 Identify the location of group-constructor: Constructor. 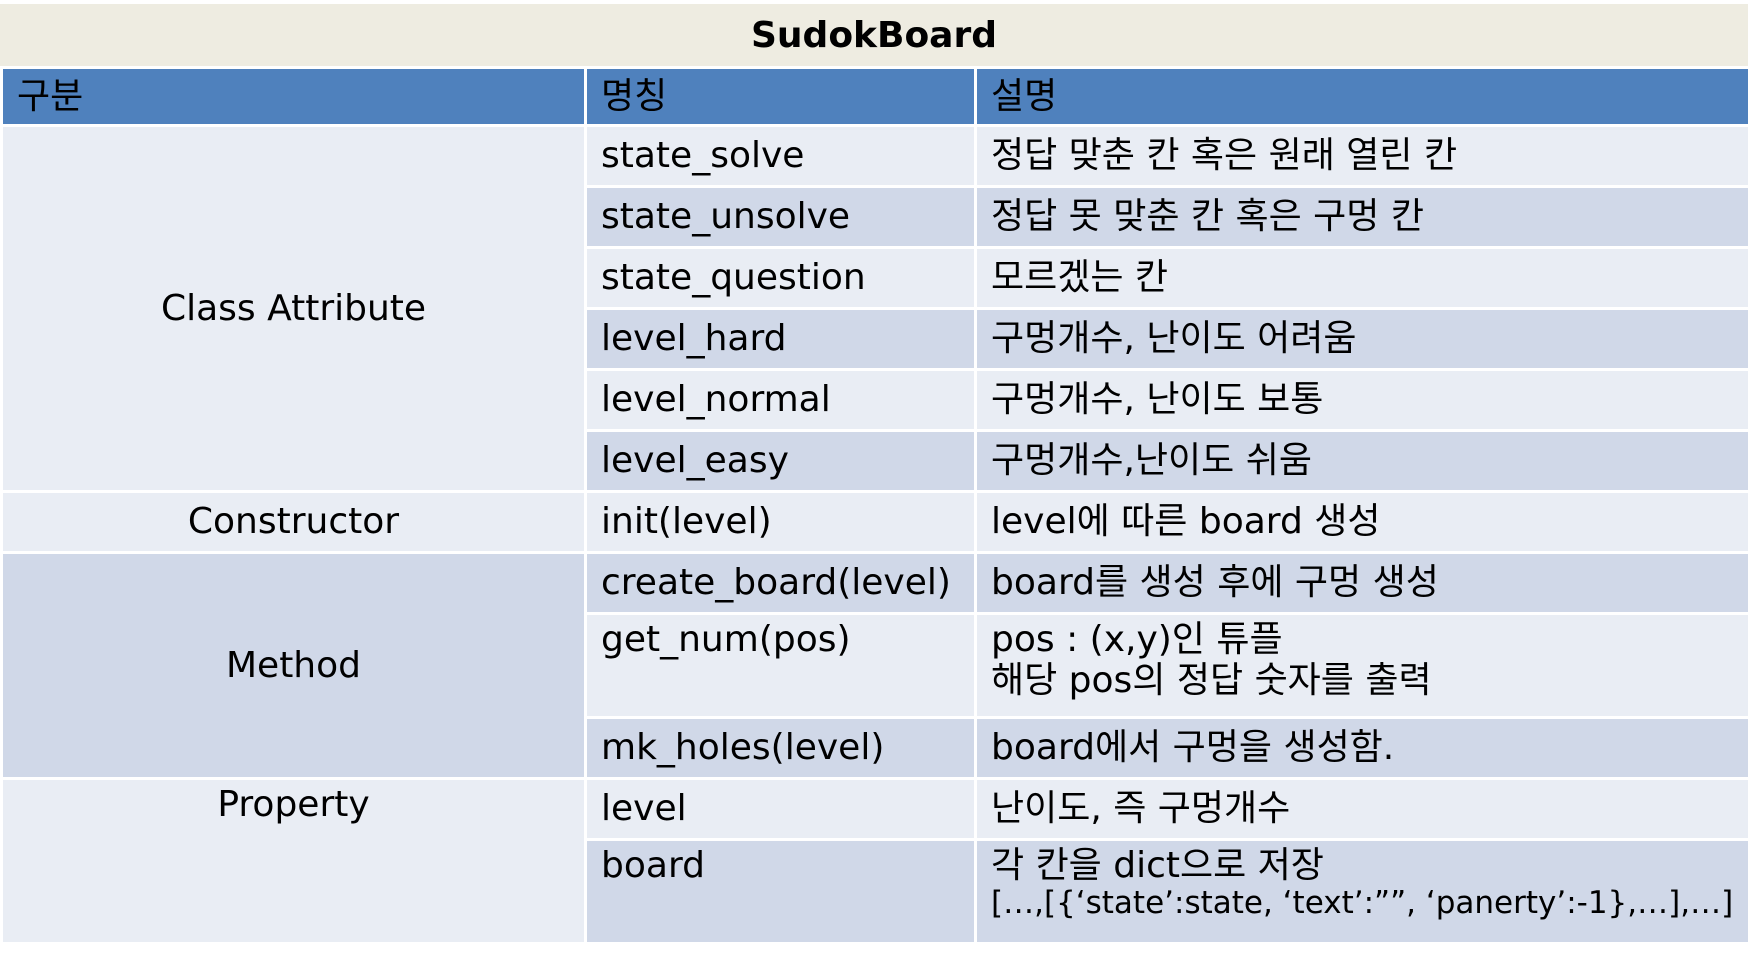
(293, 522).